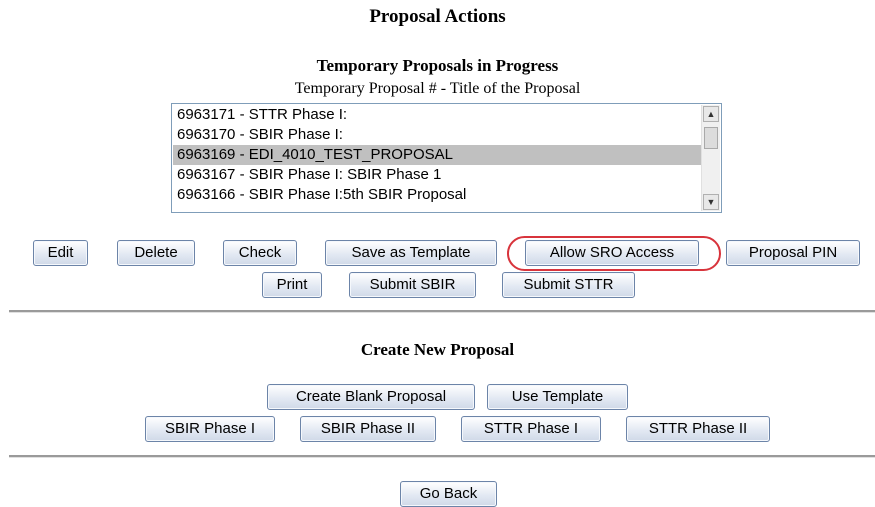 The width and height of the screenshot is (875, 507). What do you see at coordinates (568, 285) in the screenshot?
I see `submit-sttr-button: Submit STTR` at bounding box center [568, 285].